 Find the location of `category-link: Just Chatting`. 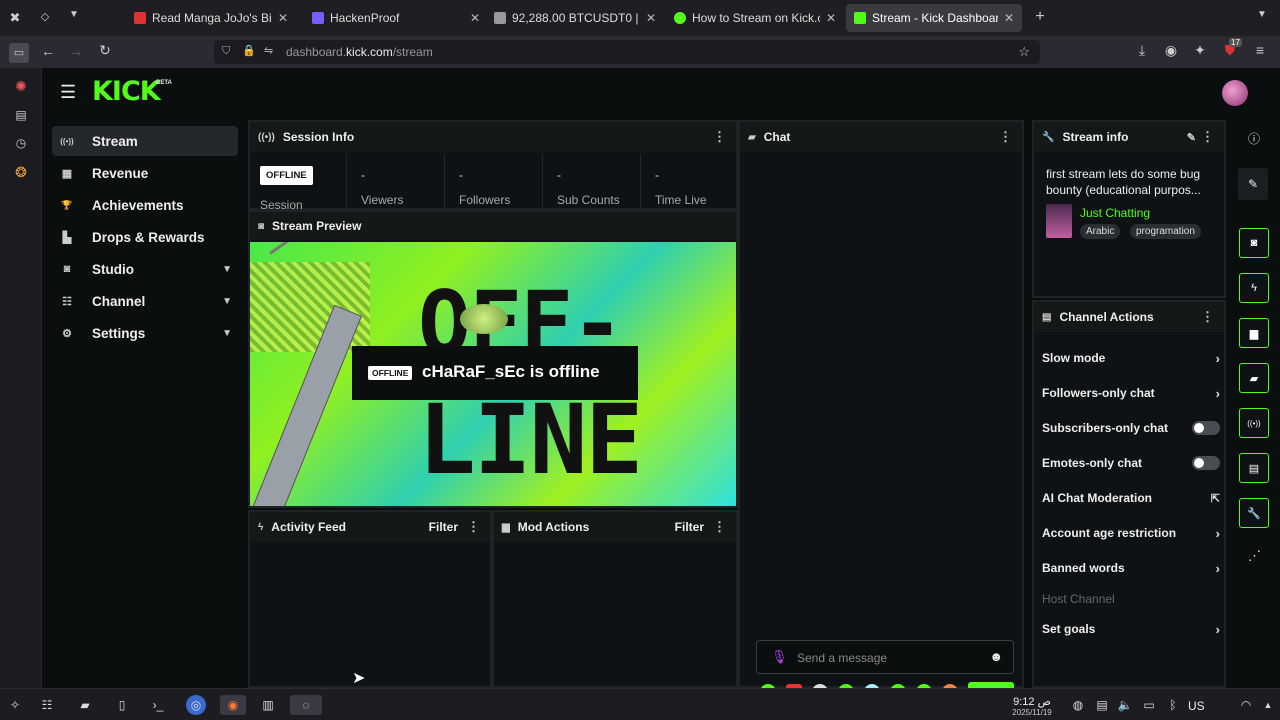

category-link: Just Chatting is located at coordinates (1115, 213).